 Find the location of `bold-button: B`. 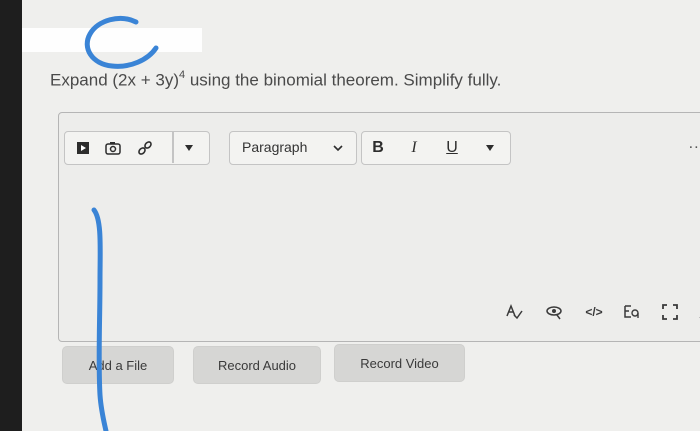

bold-button: B is located at coordinates (378, 148).